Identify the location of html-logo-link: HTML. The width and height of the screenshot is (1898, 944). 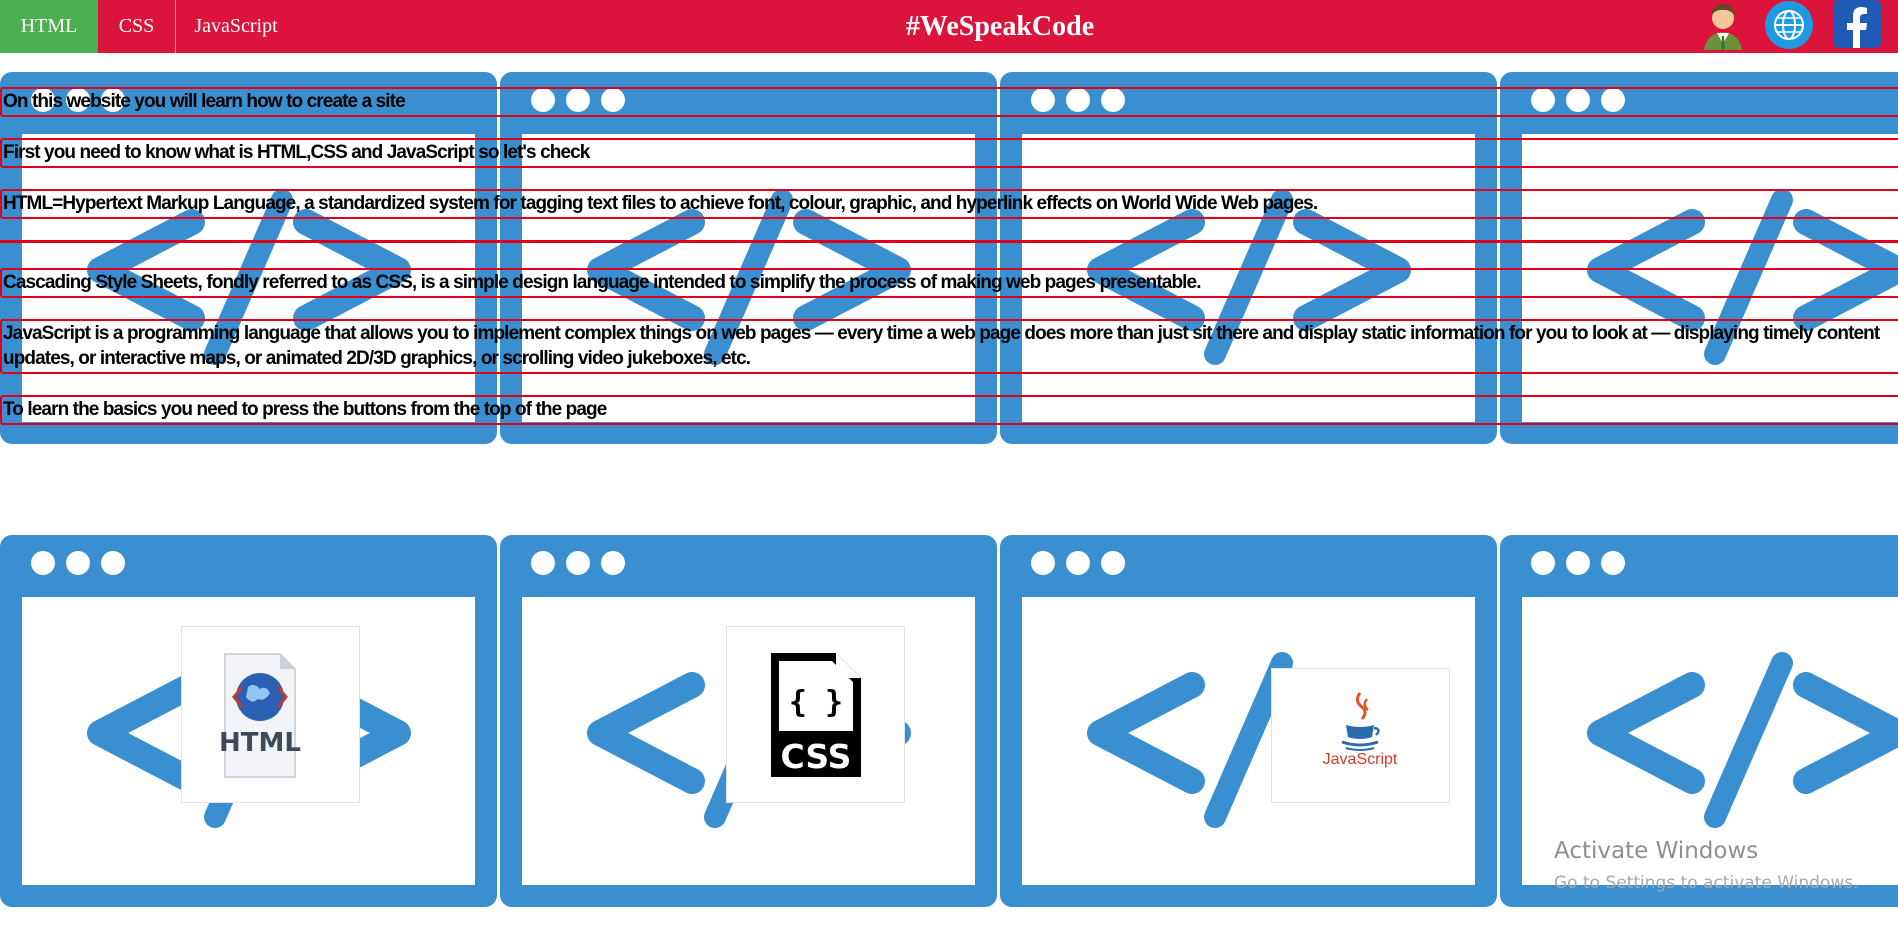
(270, 714).